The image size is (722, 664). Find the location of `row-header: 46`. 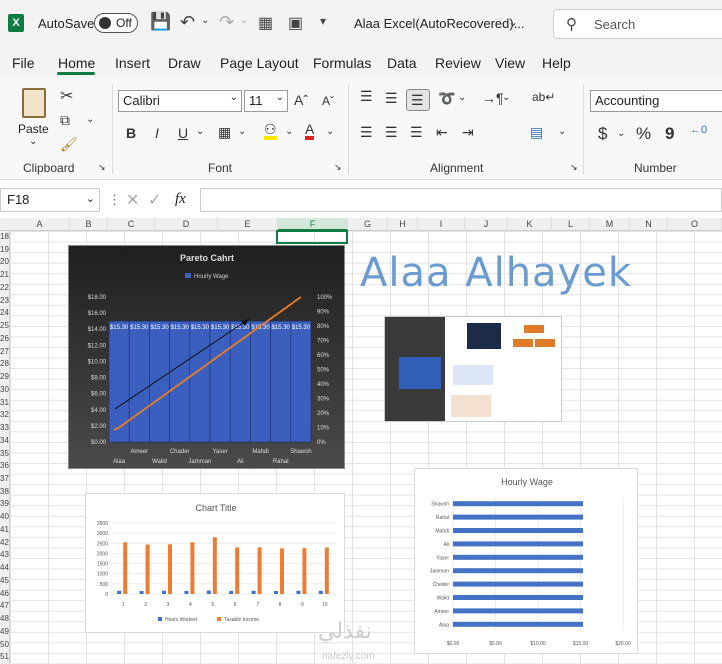

row-header: 46 is located at coordinates (5, 593).